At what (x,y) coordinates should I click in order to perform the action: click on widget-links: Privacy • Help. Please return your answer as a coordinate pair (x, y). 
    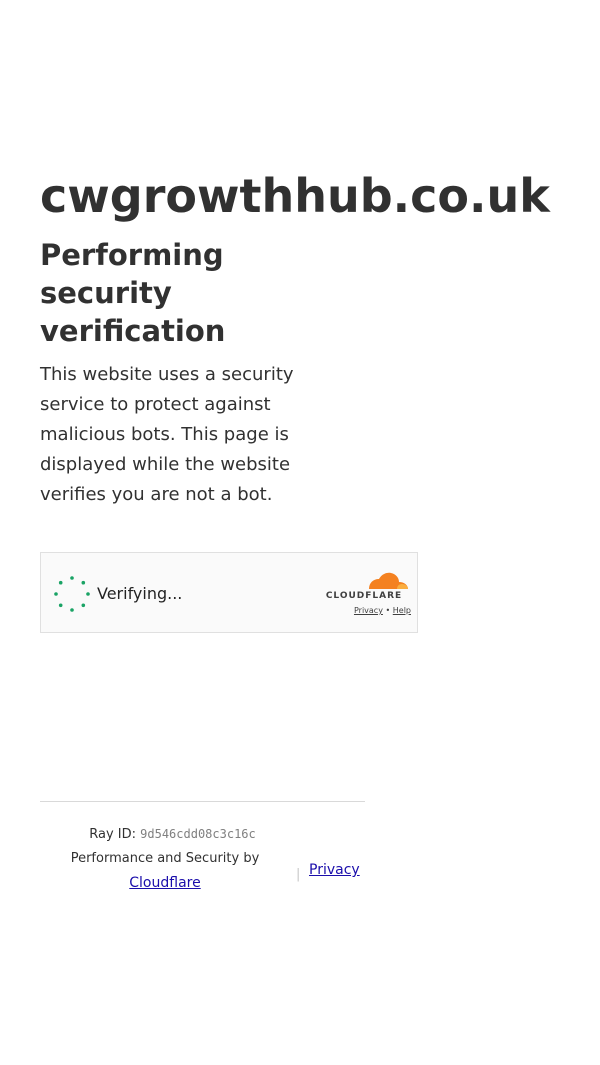
    Looking at the image, I should click on (364, 611).